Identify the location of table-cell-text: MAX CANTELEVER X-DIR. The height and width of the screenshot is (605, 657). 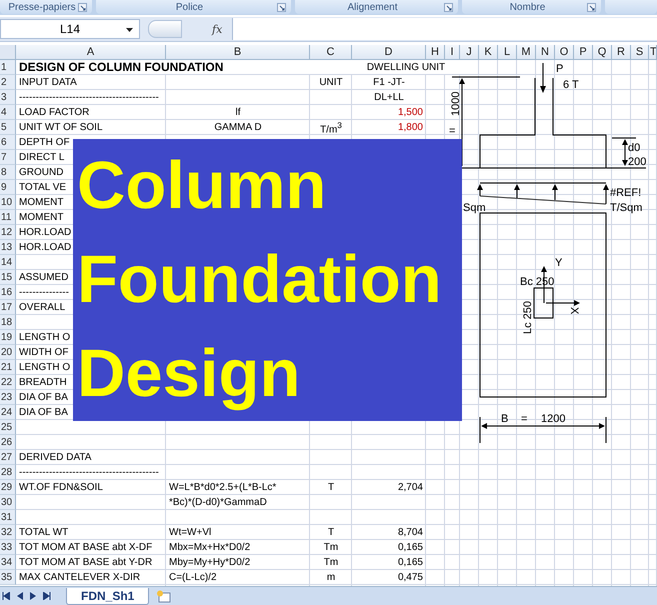
(80, 578).